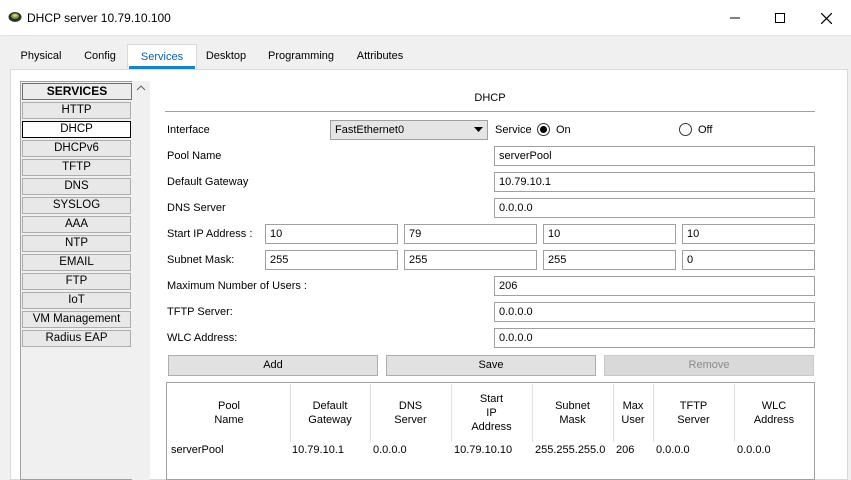 This screenshot has height=480, width=851. Describe the element at coordinates (76, 338) in the screenshot. I see `sidebar-item-radius-eap: Radius EAP` at that location.